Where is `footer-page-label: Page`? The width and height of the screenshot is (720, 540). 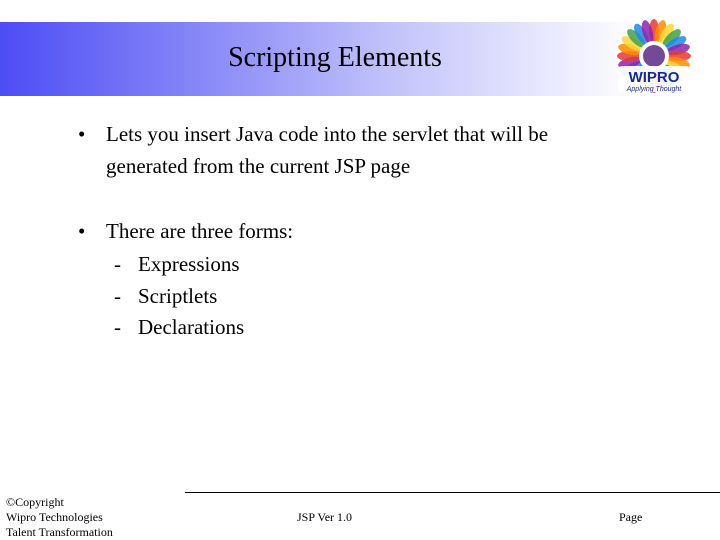 footer-page-label: Page is located at coordinates (631, 517).